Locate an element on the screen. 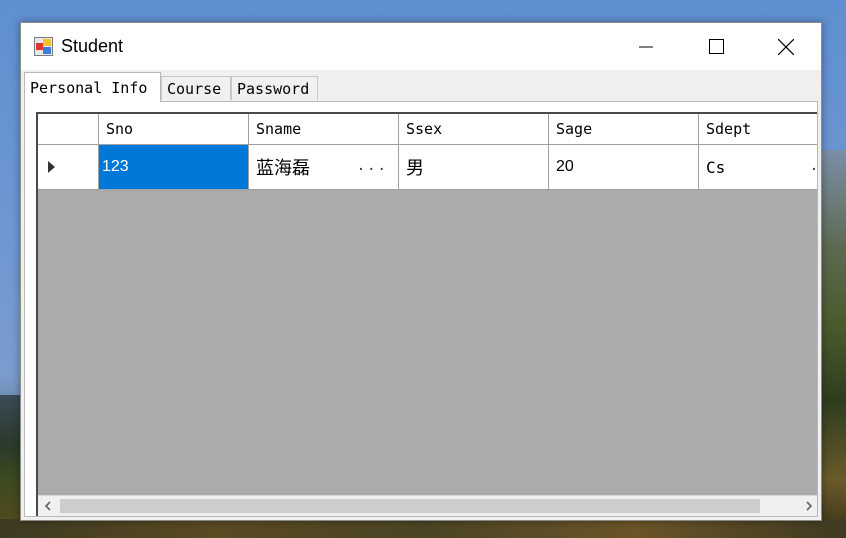 This screenshot has height=538, width=846. desktop-background-right is located at coordinates (832, 344).